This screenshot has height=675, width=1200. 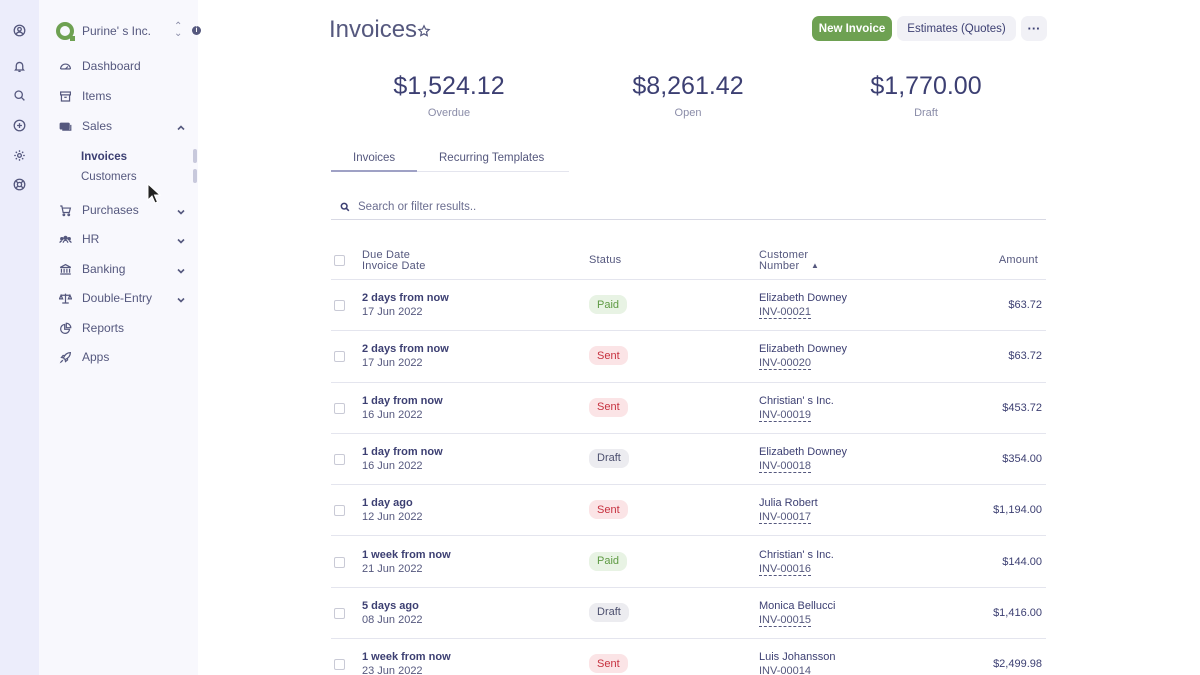 What do you see at coordinates (405, 298) in the screenshot?
I see `due-date: 2 days from now` at bounding box center [405, 298].